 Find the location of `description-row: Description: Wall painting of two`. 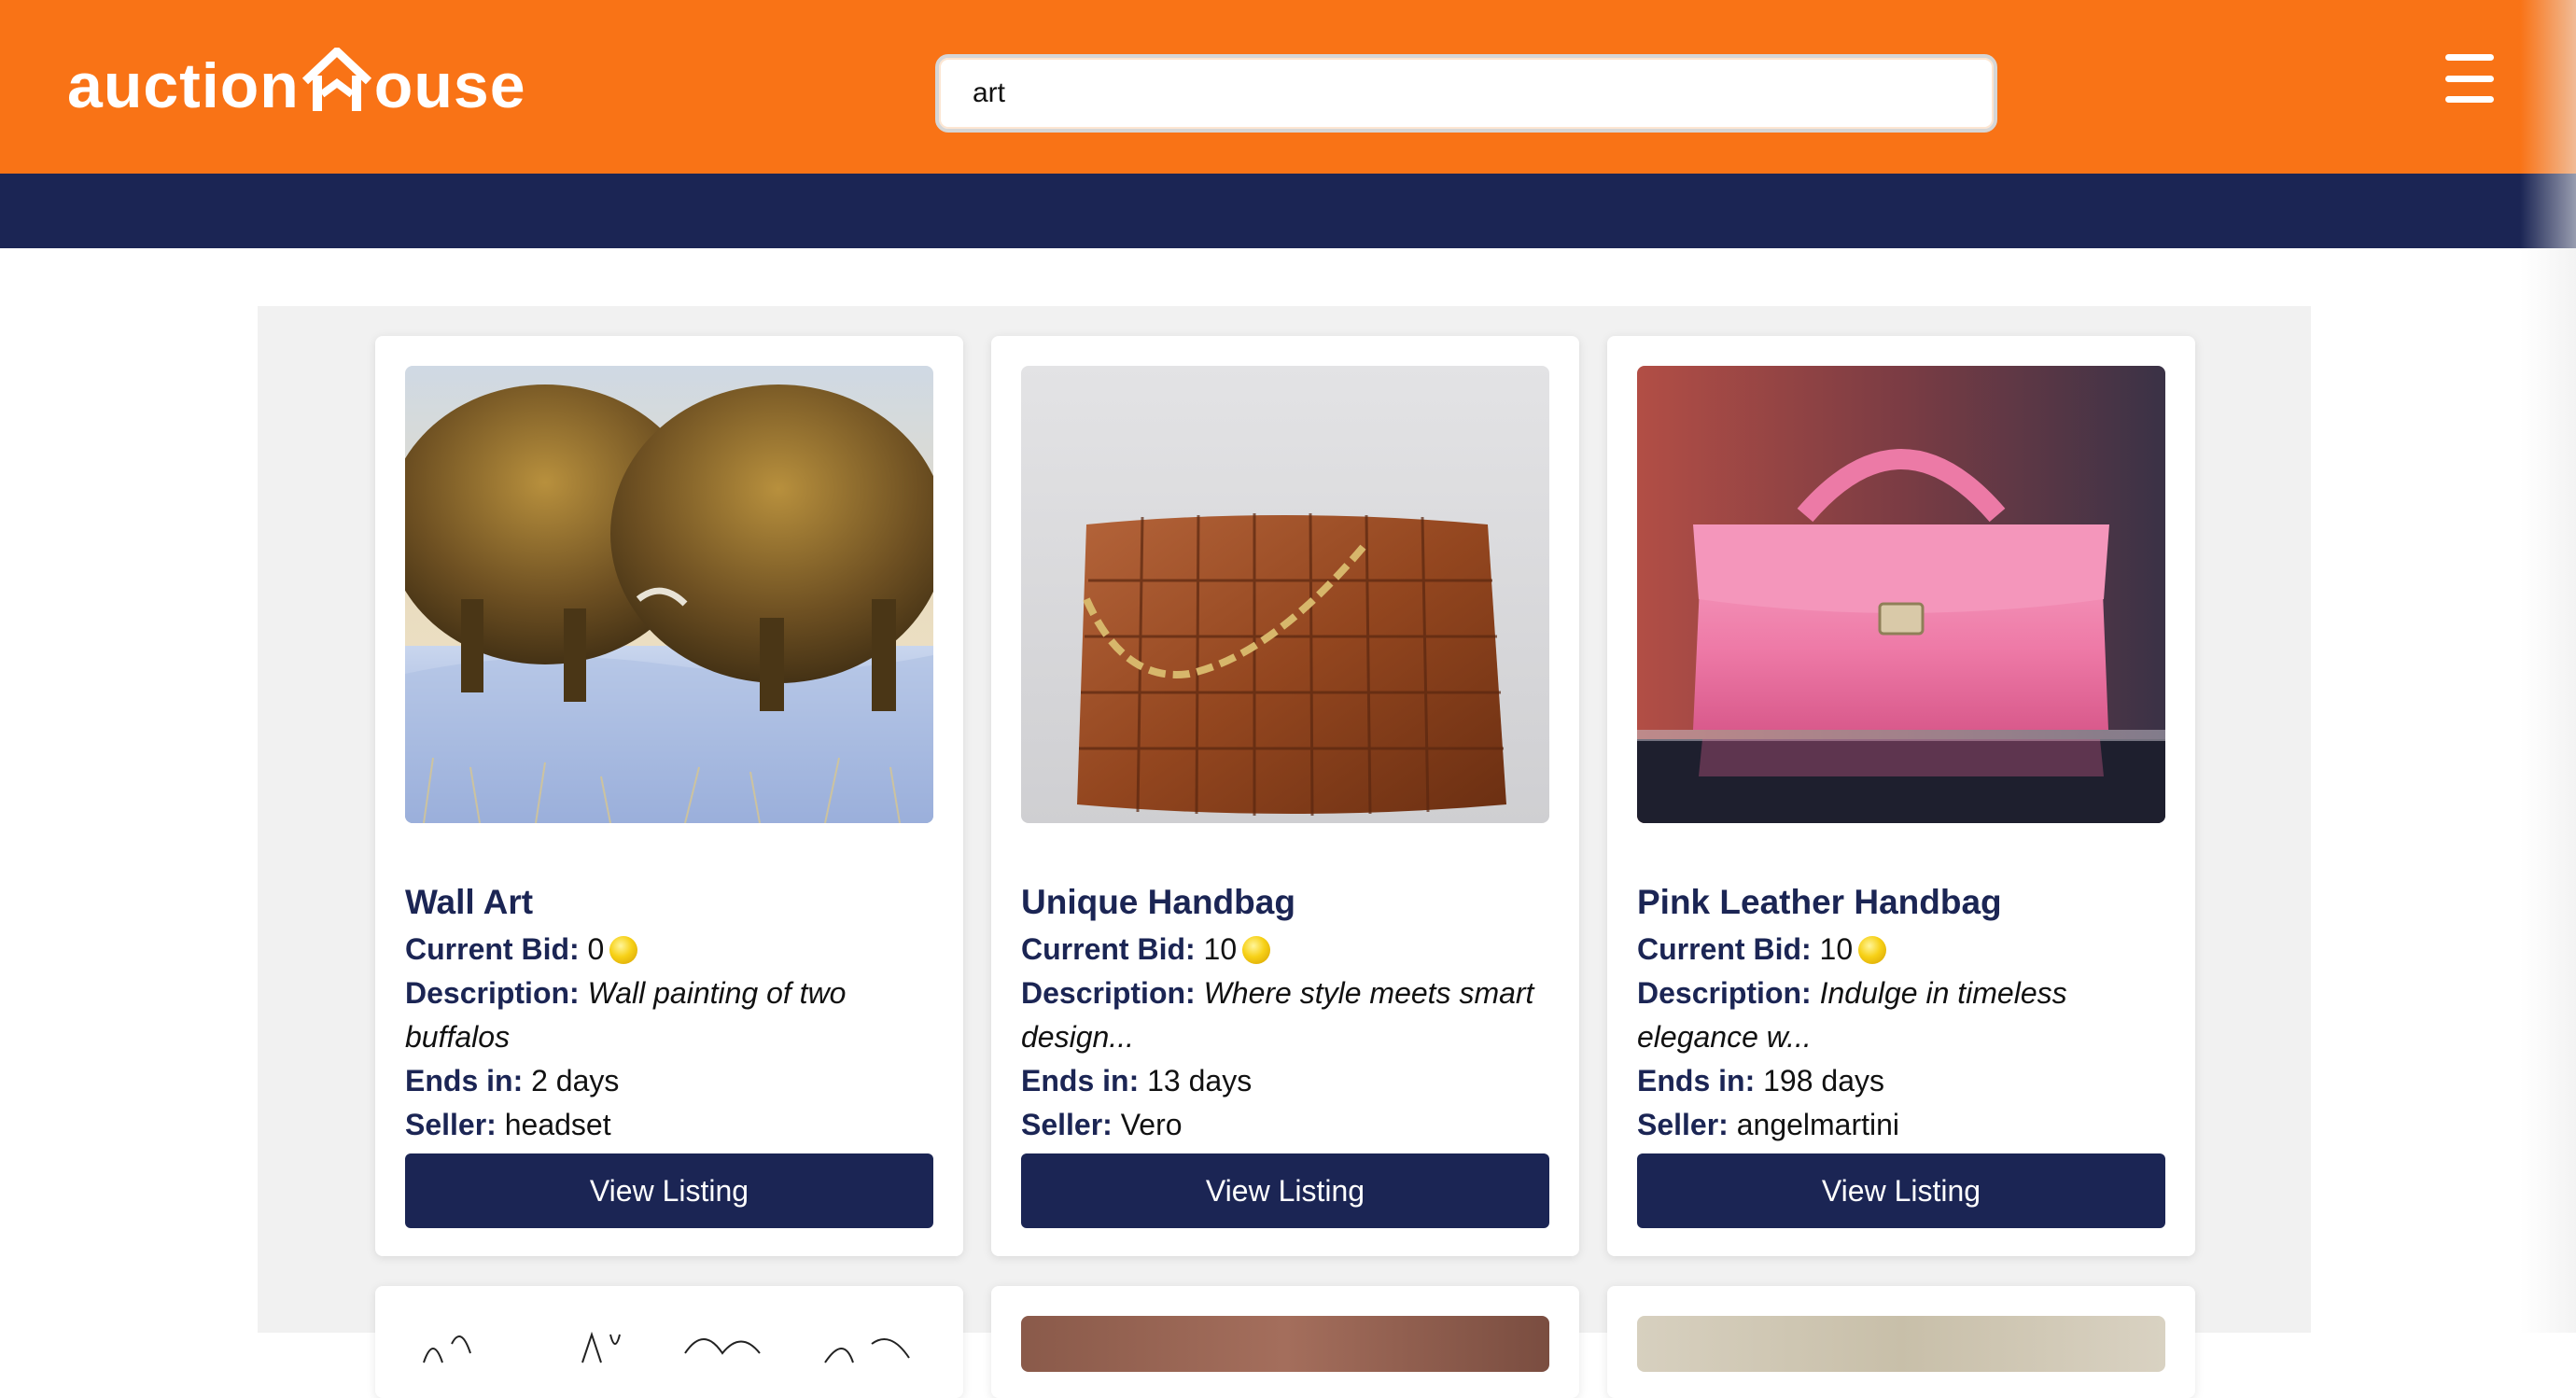

description-row: Description: Wall painting of two is located at coordinates (669, 993).